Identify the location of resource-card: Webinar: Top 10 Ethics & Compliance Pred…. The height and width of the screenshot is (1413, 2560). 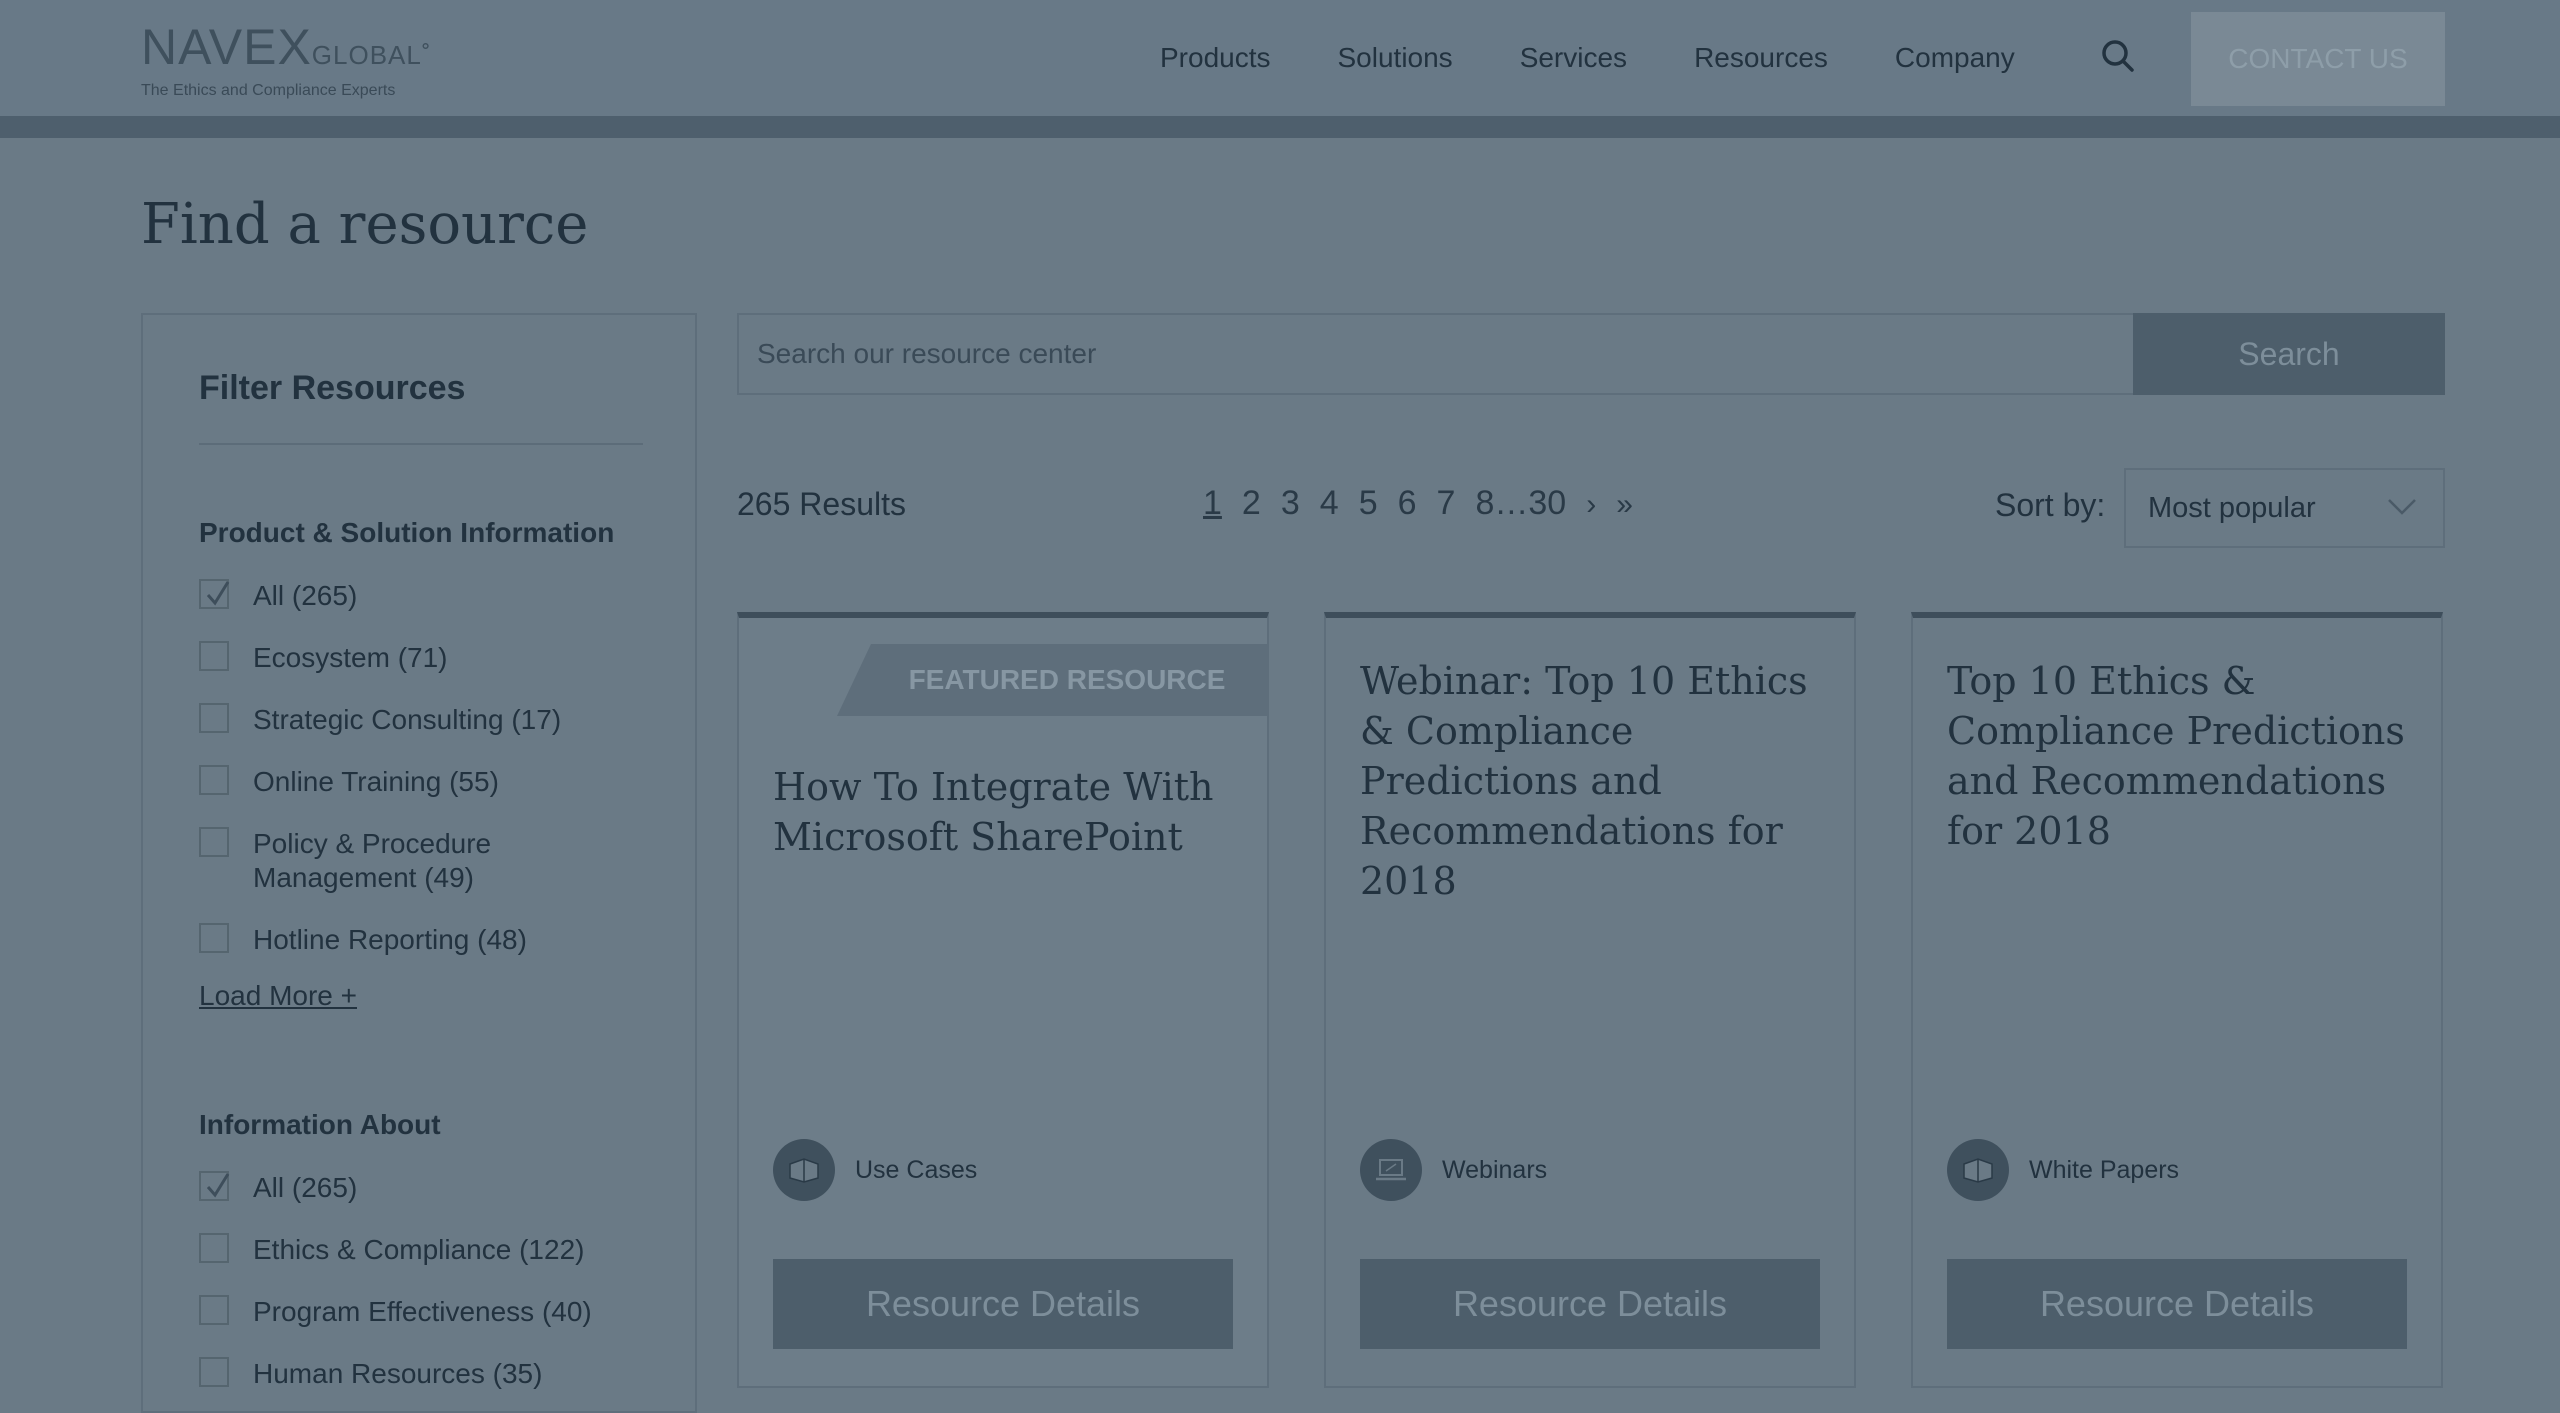
(1590, 1000).